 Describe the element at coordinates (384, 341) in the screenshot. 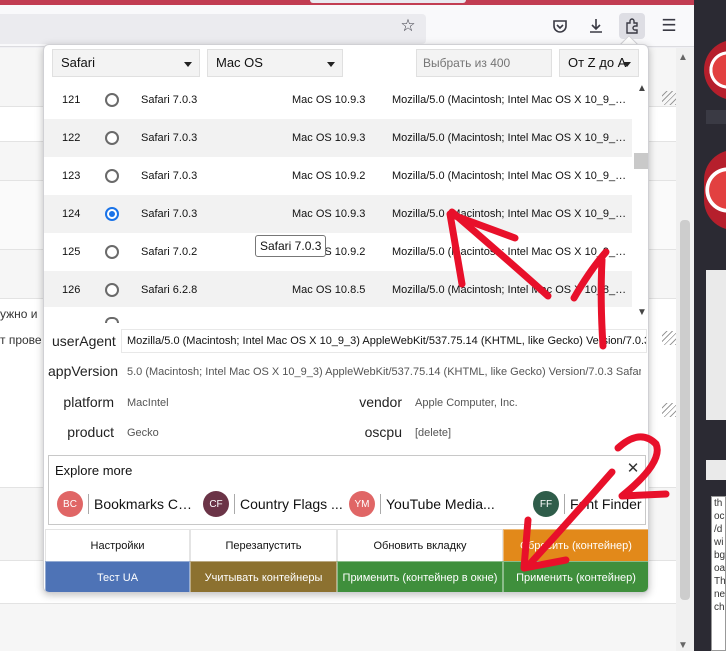

I see `useragent-field` at that location.